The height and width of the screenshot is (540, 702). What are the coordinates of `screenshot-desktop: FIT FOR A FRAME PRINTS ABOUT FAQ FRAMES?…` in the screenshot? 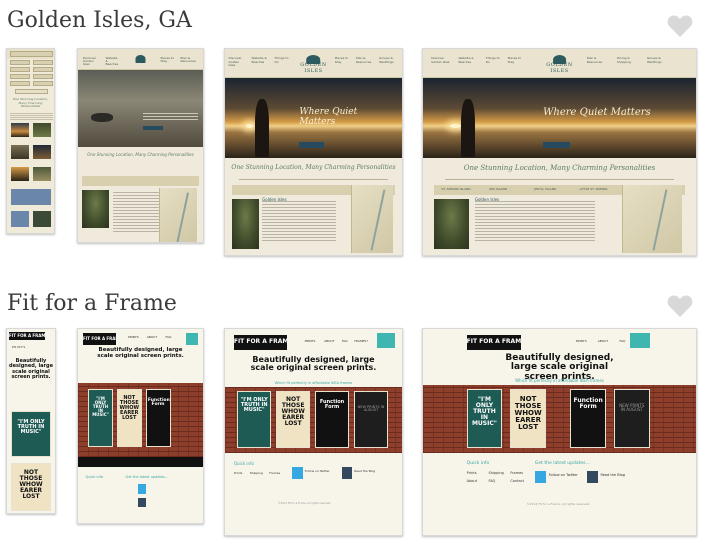 It's located at (313, 432).